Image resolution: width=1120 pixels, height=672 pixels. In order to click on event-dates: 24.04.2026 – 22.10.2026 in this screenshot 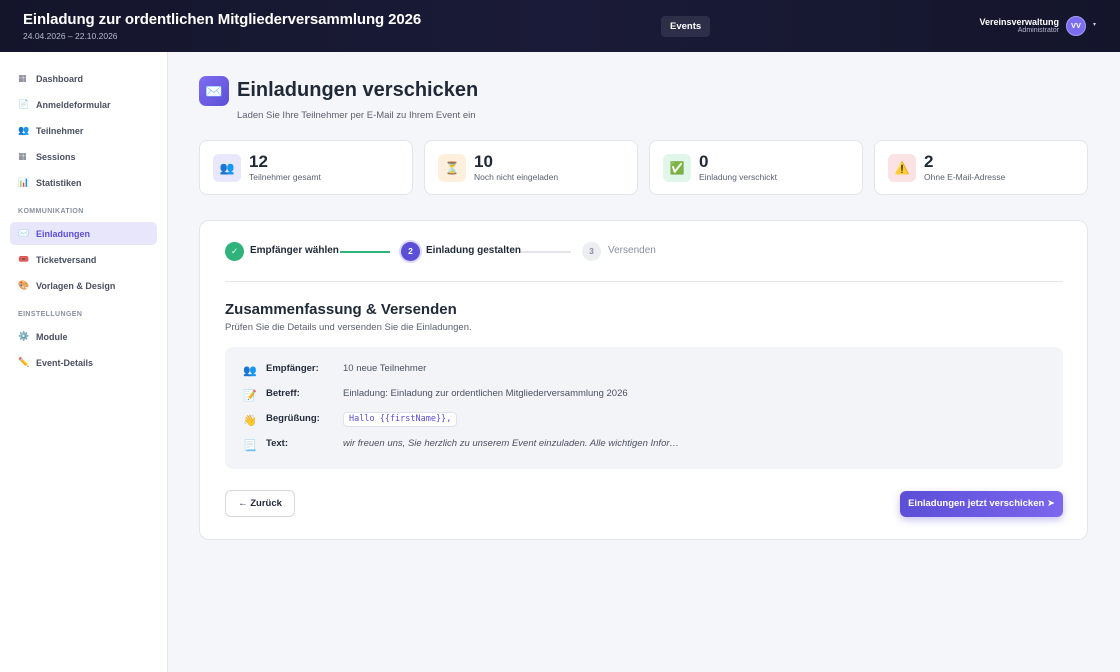, I will do `click(70, 36)`.